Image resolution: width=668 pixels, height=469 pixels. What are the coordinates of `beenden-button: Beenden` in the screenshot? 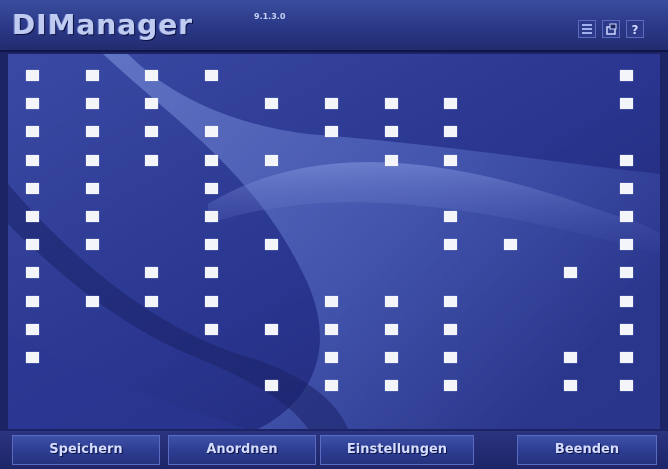 It's located at (587, 450).